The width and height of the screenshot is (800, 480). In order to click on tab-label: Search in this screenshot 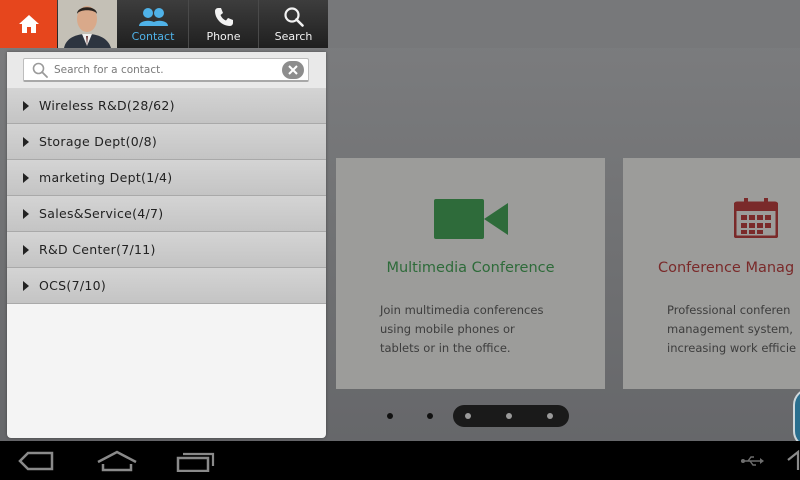, I will do `click(293, 36)`.